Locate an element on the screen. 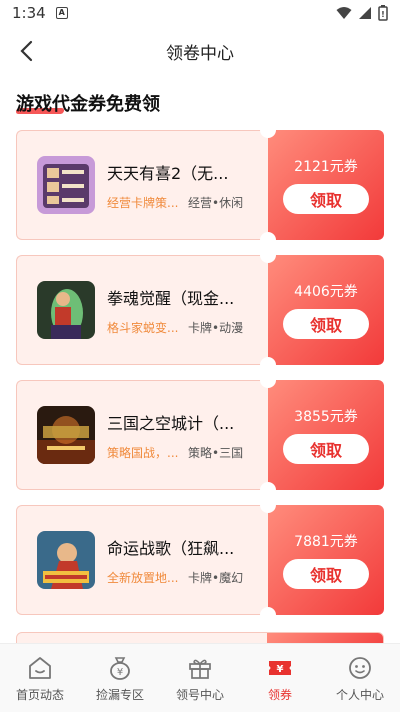 The width and height of the screenshot is (400, 712). status-icons: ! is located at coordinates (362, 13).